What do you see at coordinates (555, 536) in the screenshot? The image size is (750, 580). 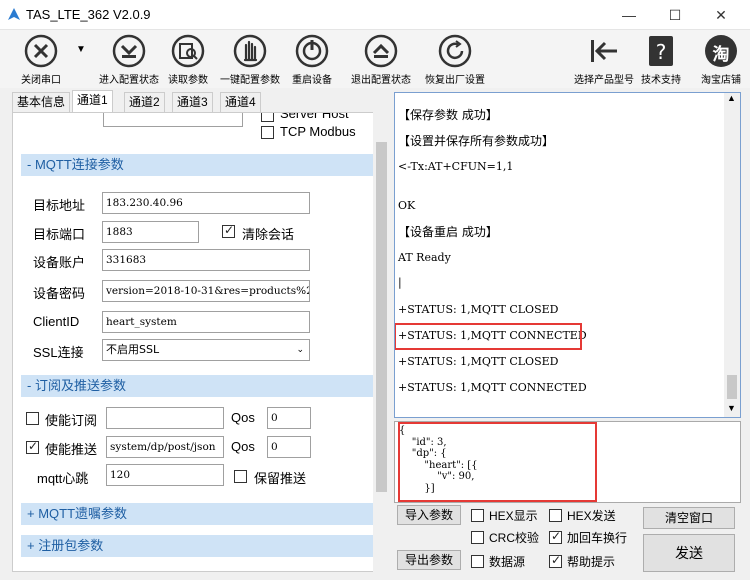 I see `crlf-checkbox` at bounding box center [555, 536].